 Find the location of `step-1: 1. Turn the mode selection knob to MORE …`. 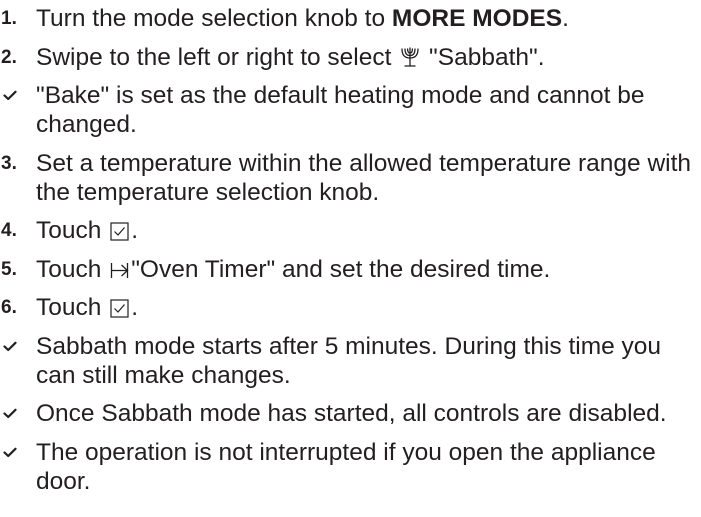

step-1: 1. Turn the mode selection knob to MORE … is located at coordinates (350, 18).